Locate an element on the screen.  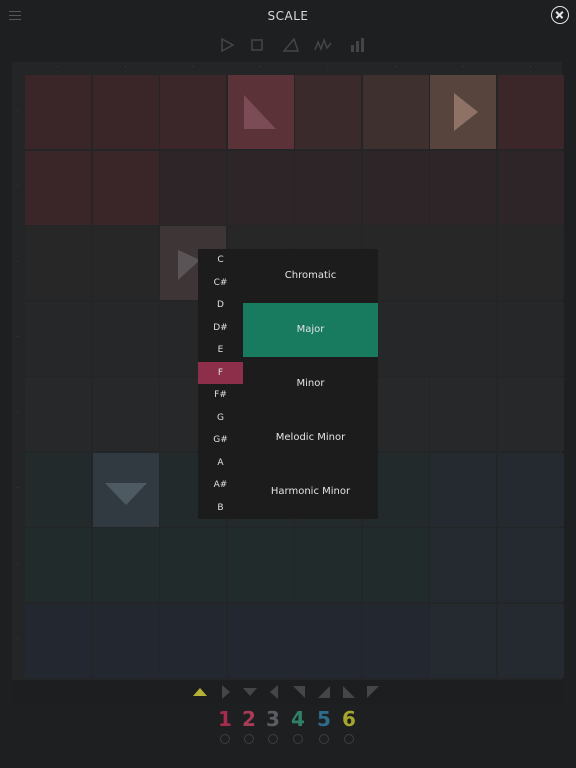
key-option-e: E is located at coordinates (220, 350).